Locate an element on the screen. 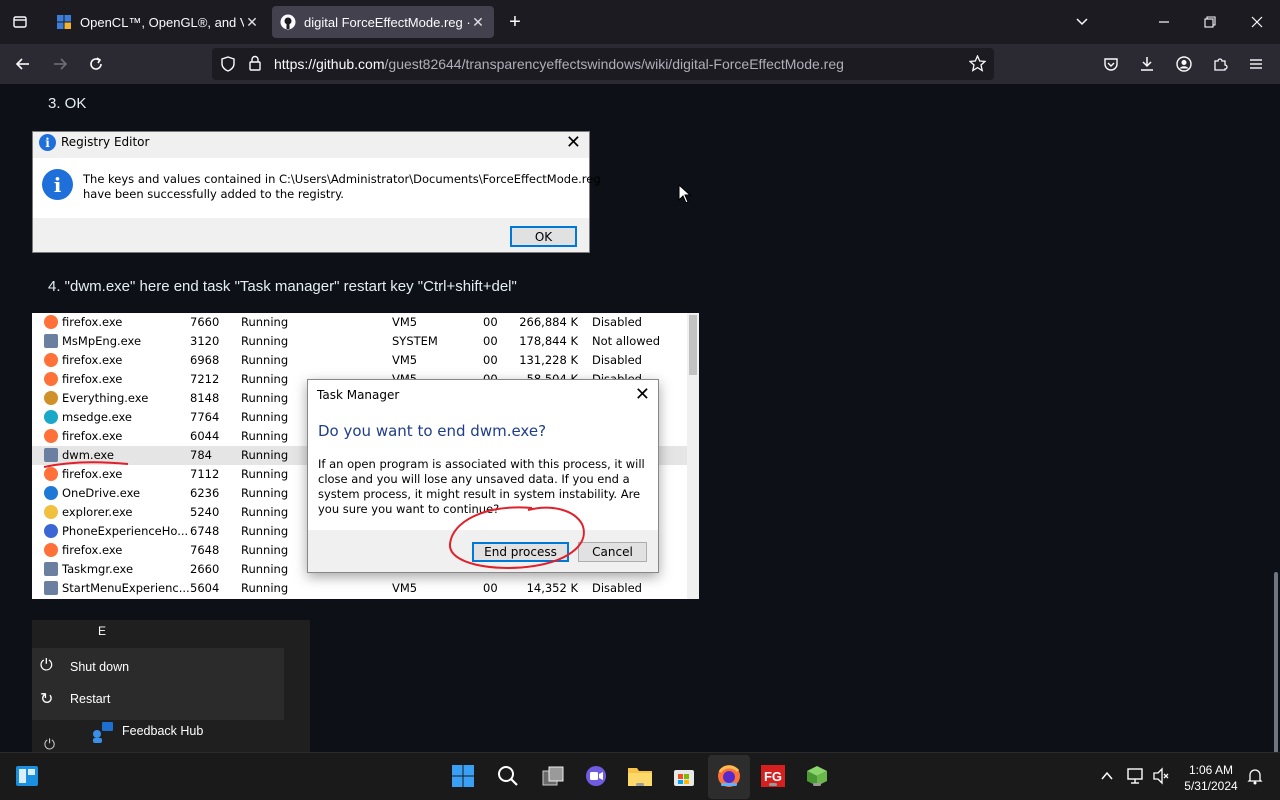  file-explorer-icon is located at coordinates (640, 776).